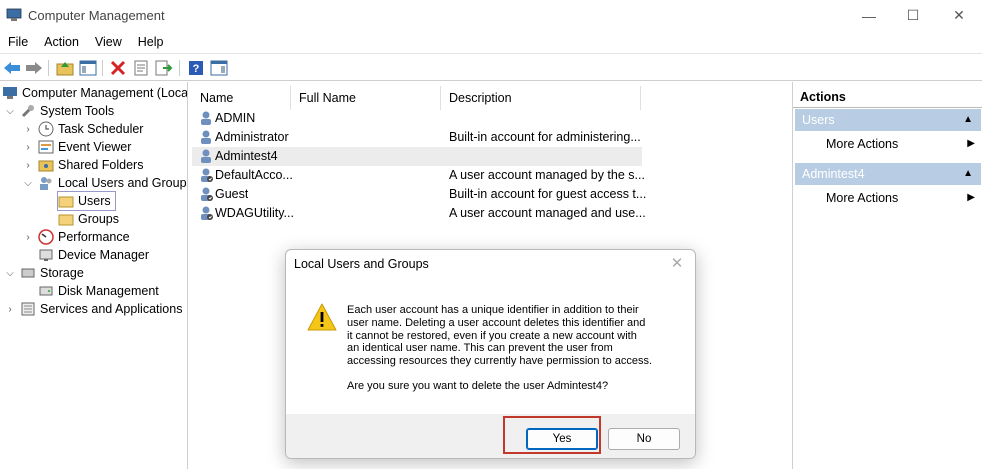  I want to click on tree-label: Shared Folders, so click(101, 165).